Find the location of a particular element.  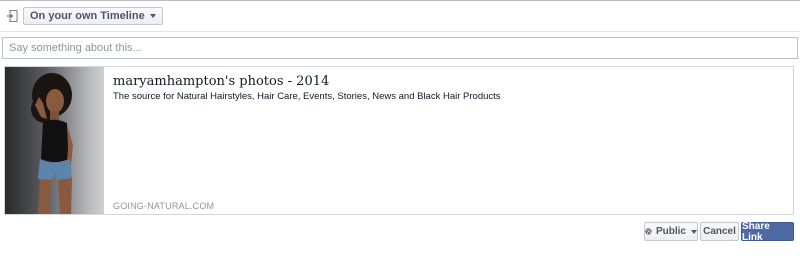

audience-dropdown: On your own Timeline is located at coordinates (93, 16).